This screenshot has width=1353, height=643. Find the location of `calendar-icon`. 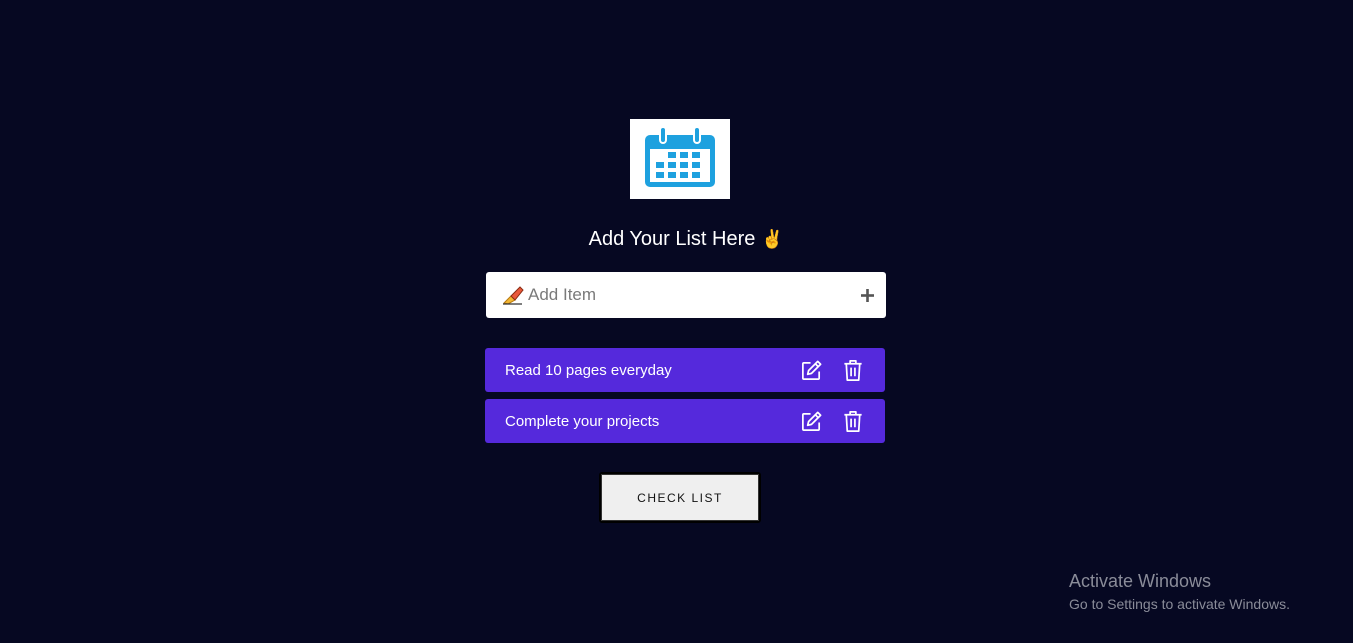

calendar-icon is located at coordinates (680, 159).